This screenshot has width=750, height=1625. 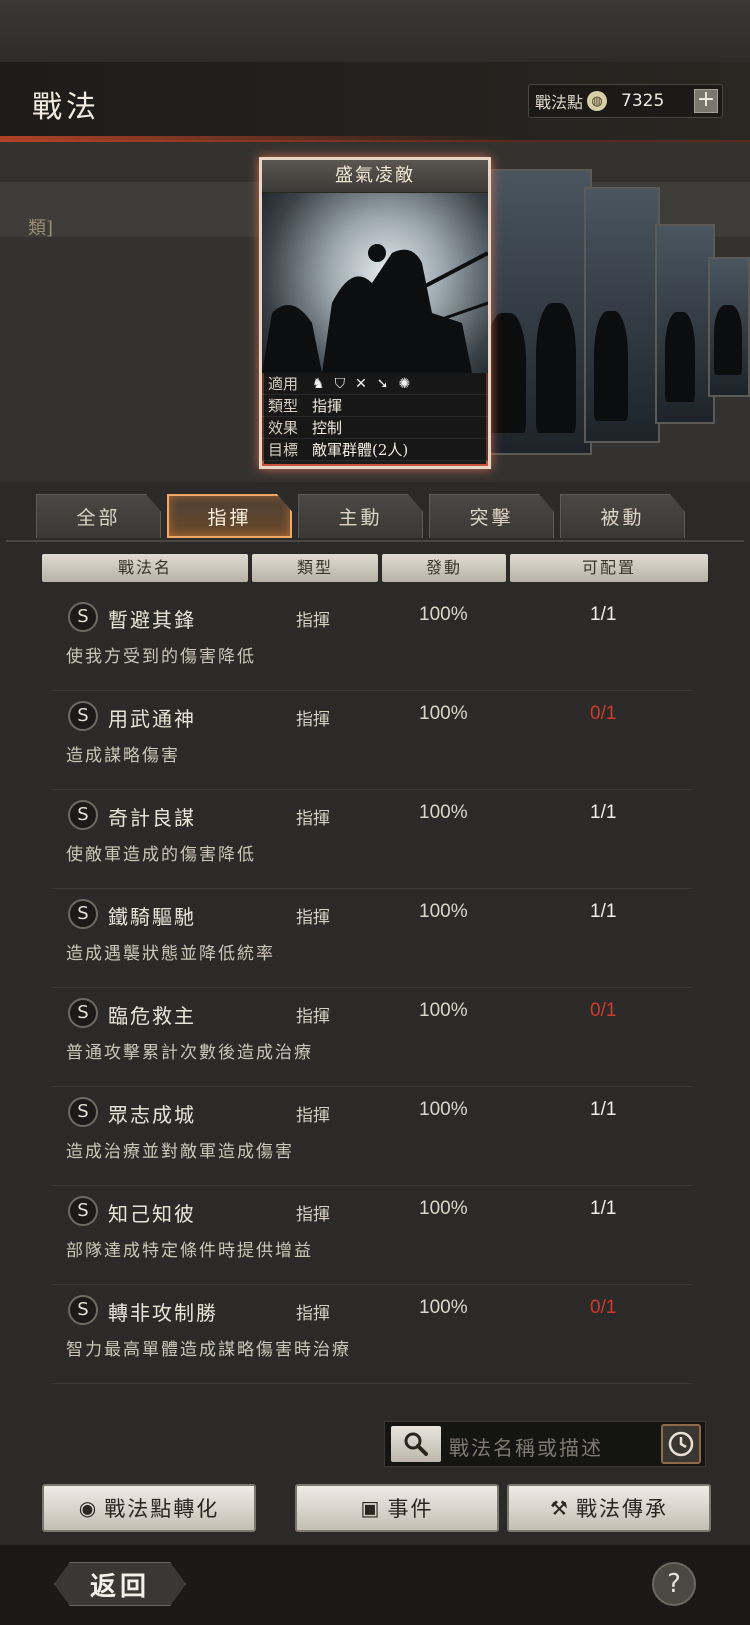 What do you see at coordinates (372, 740) in the screenshot?
I see `skill-row: S 用武通神 指揮 100% 0/1 造成謀略傷害` at bounding box center [372, 740].